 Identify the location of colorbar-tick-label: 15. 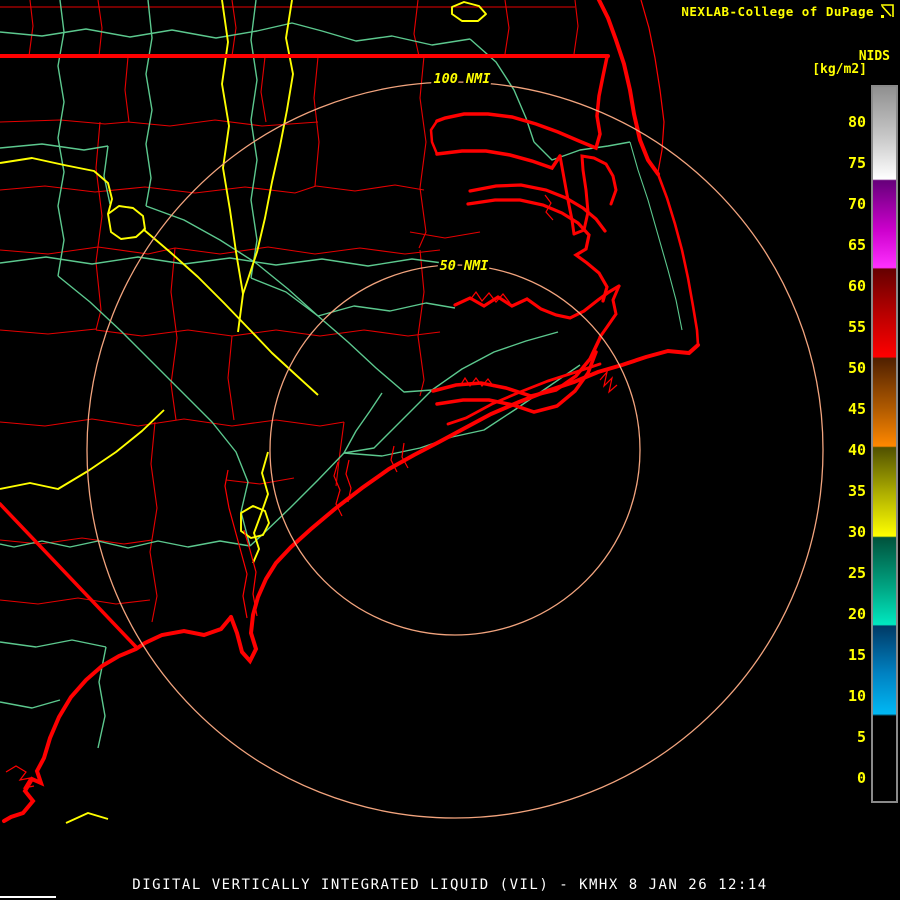
(856, 655).